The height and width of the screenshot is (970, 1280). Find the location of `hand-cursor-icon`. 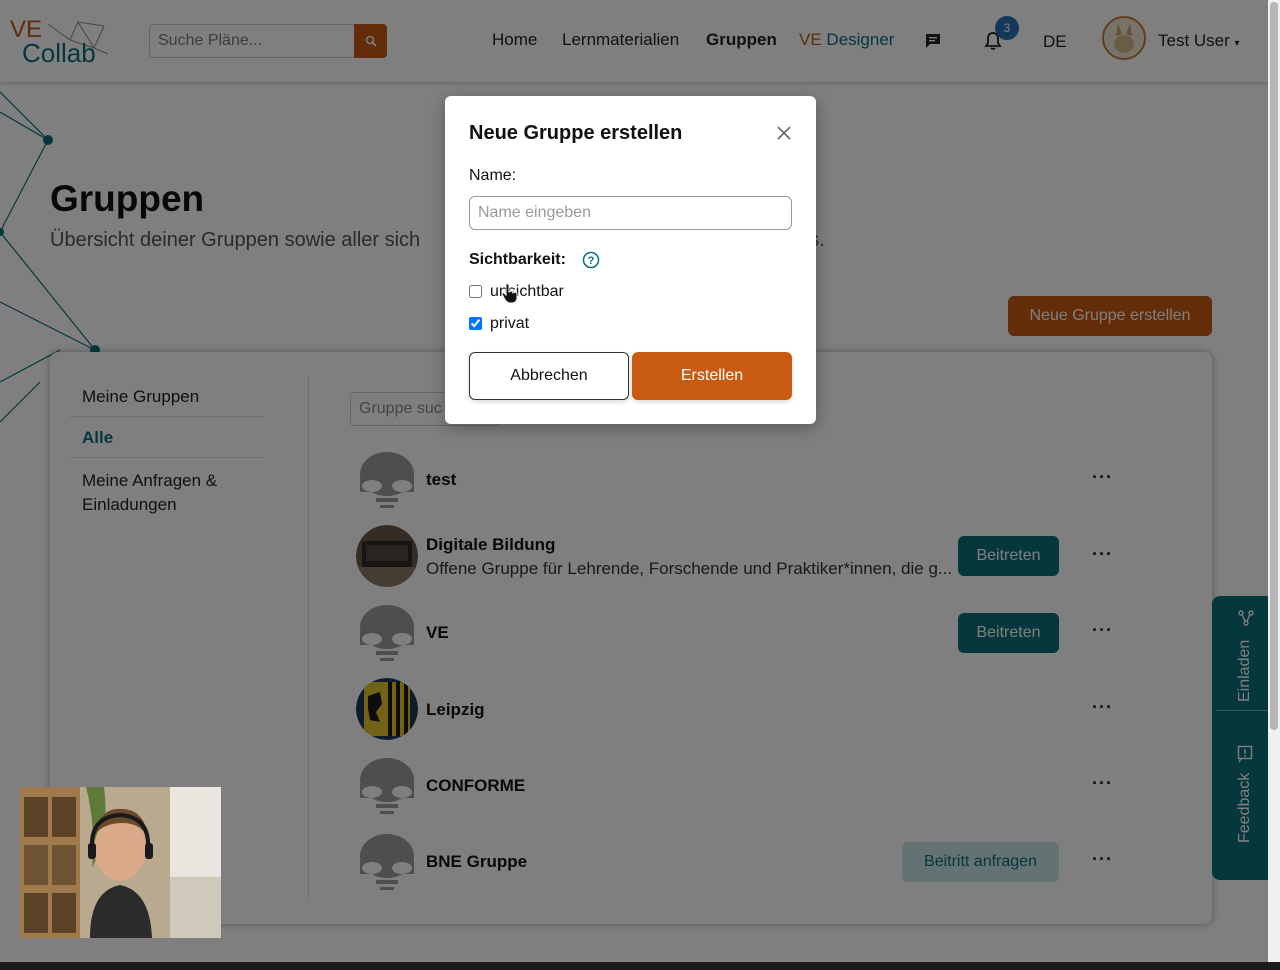

hand-cursor-icon is located at coordinates (509, 293).